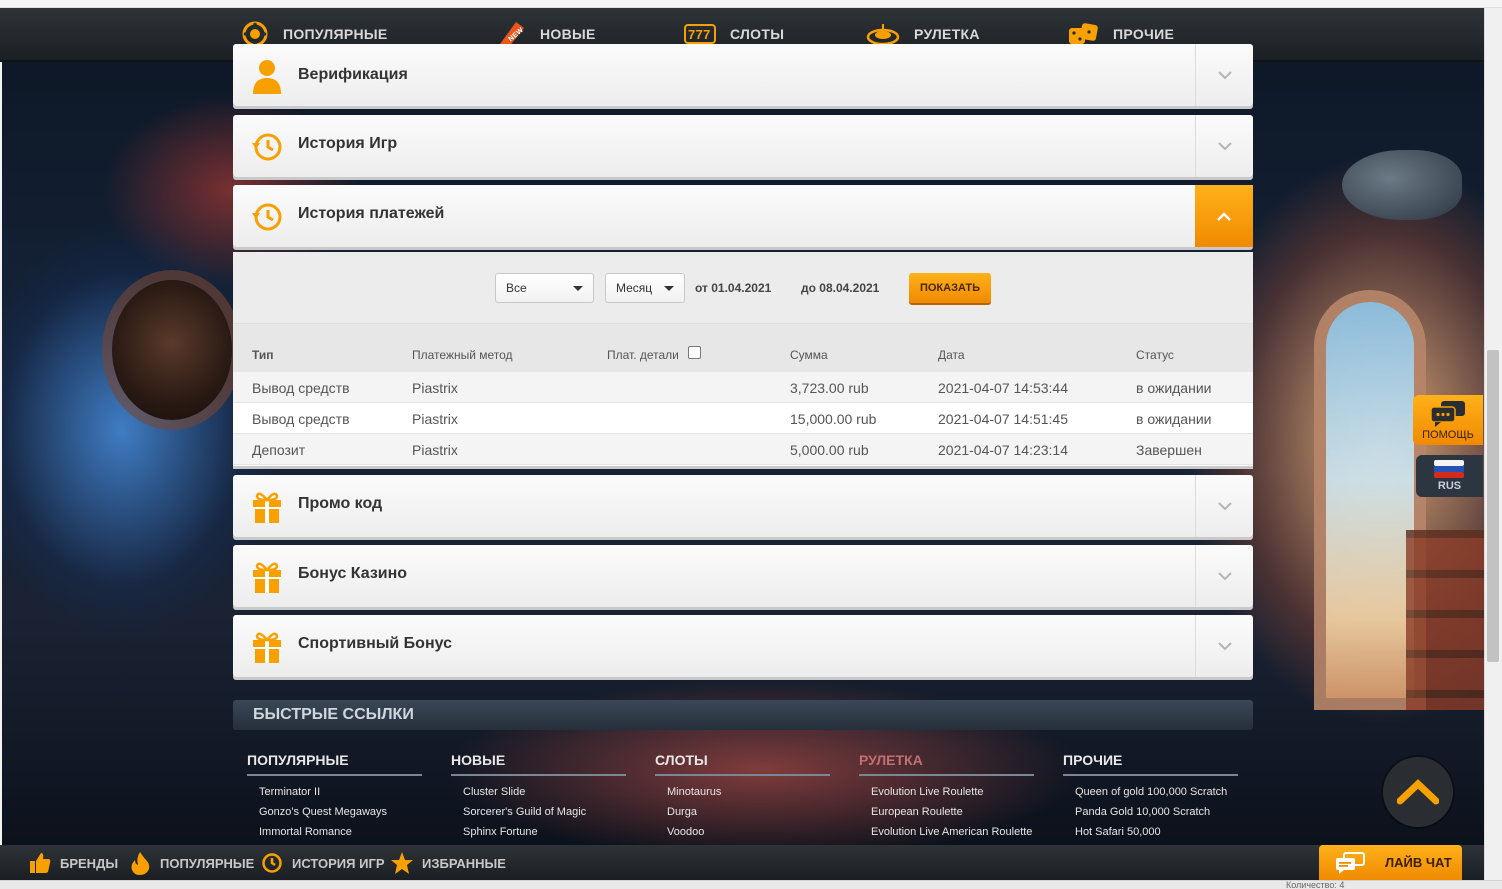  I want to click on accordion-promo-title: Промо код, so click(340, 503).